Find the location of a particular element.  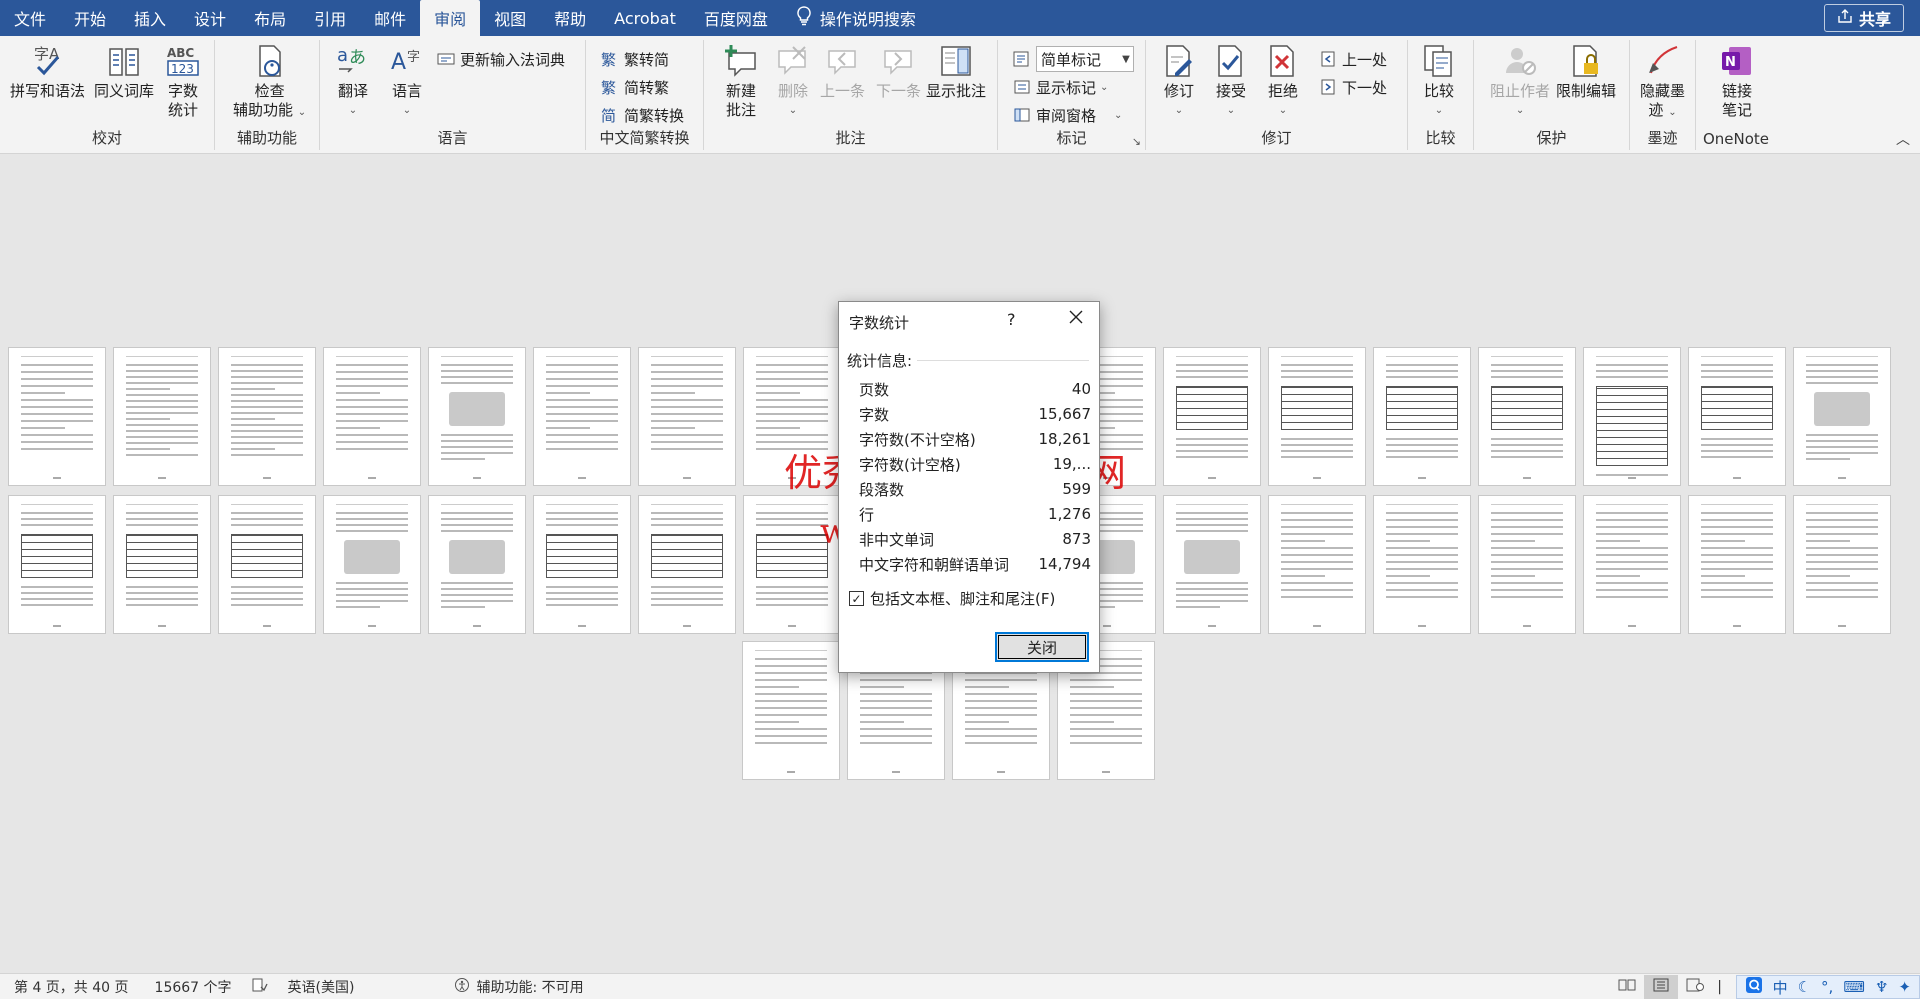

close-button: 关闭 is located at coordinates (1042, 647).